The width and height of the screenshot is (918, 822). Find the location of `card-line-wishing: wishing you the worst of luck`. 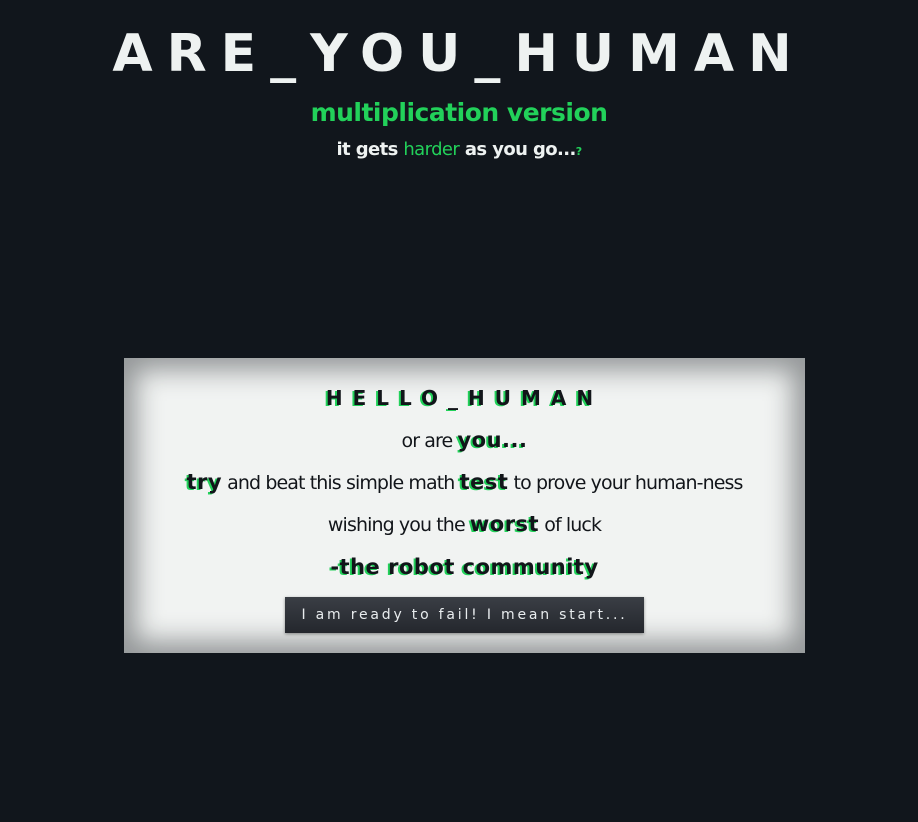

card-line-wishing: wishing you the worst of luck is located at coordinates (464, 524).